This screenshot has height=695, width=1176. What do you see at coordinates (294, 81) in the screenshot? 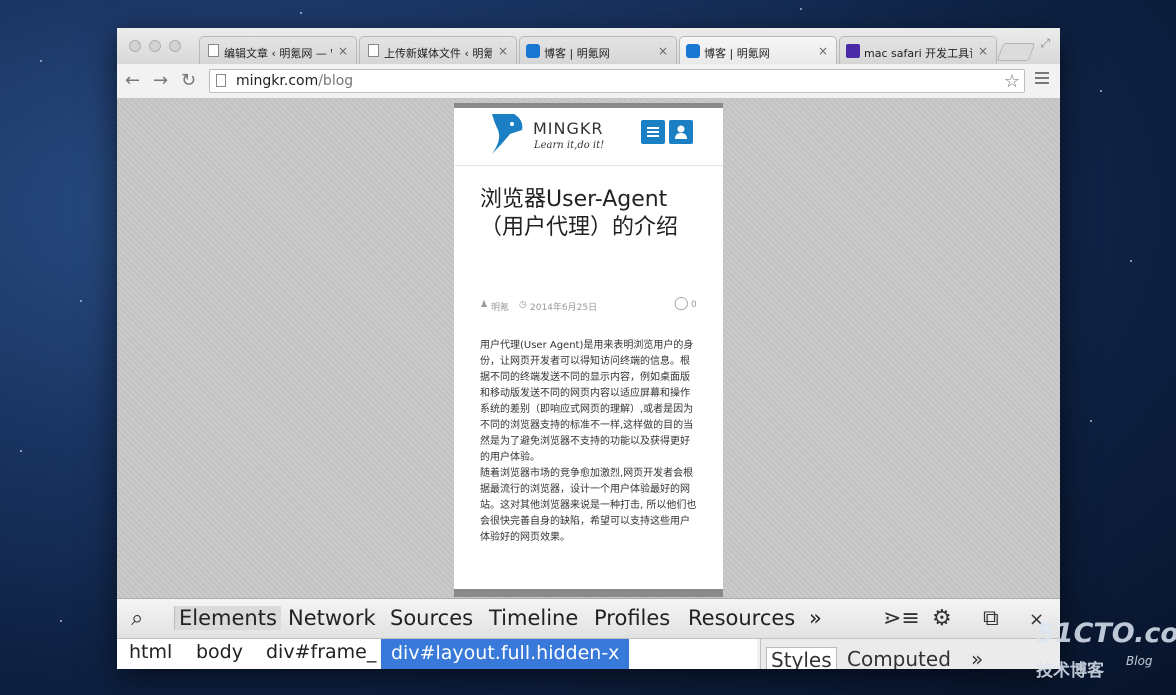
I see `address-url: mingkr.com/blog` at bounding box center [294, 81].